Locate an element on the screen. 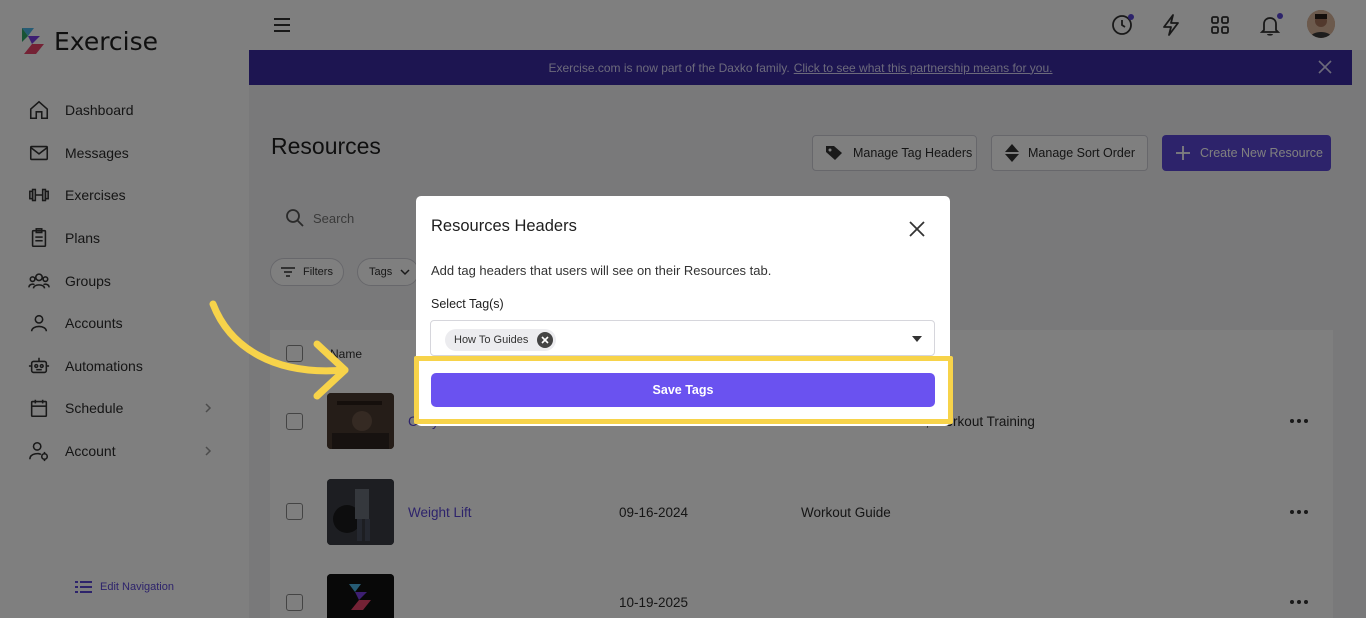 Image resolution: width=1366 pixels, height=618 pixels. caret-down-icon is located at coordinates (917, 339).